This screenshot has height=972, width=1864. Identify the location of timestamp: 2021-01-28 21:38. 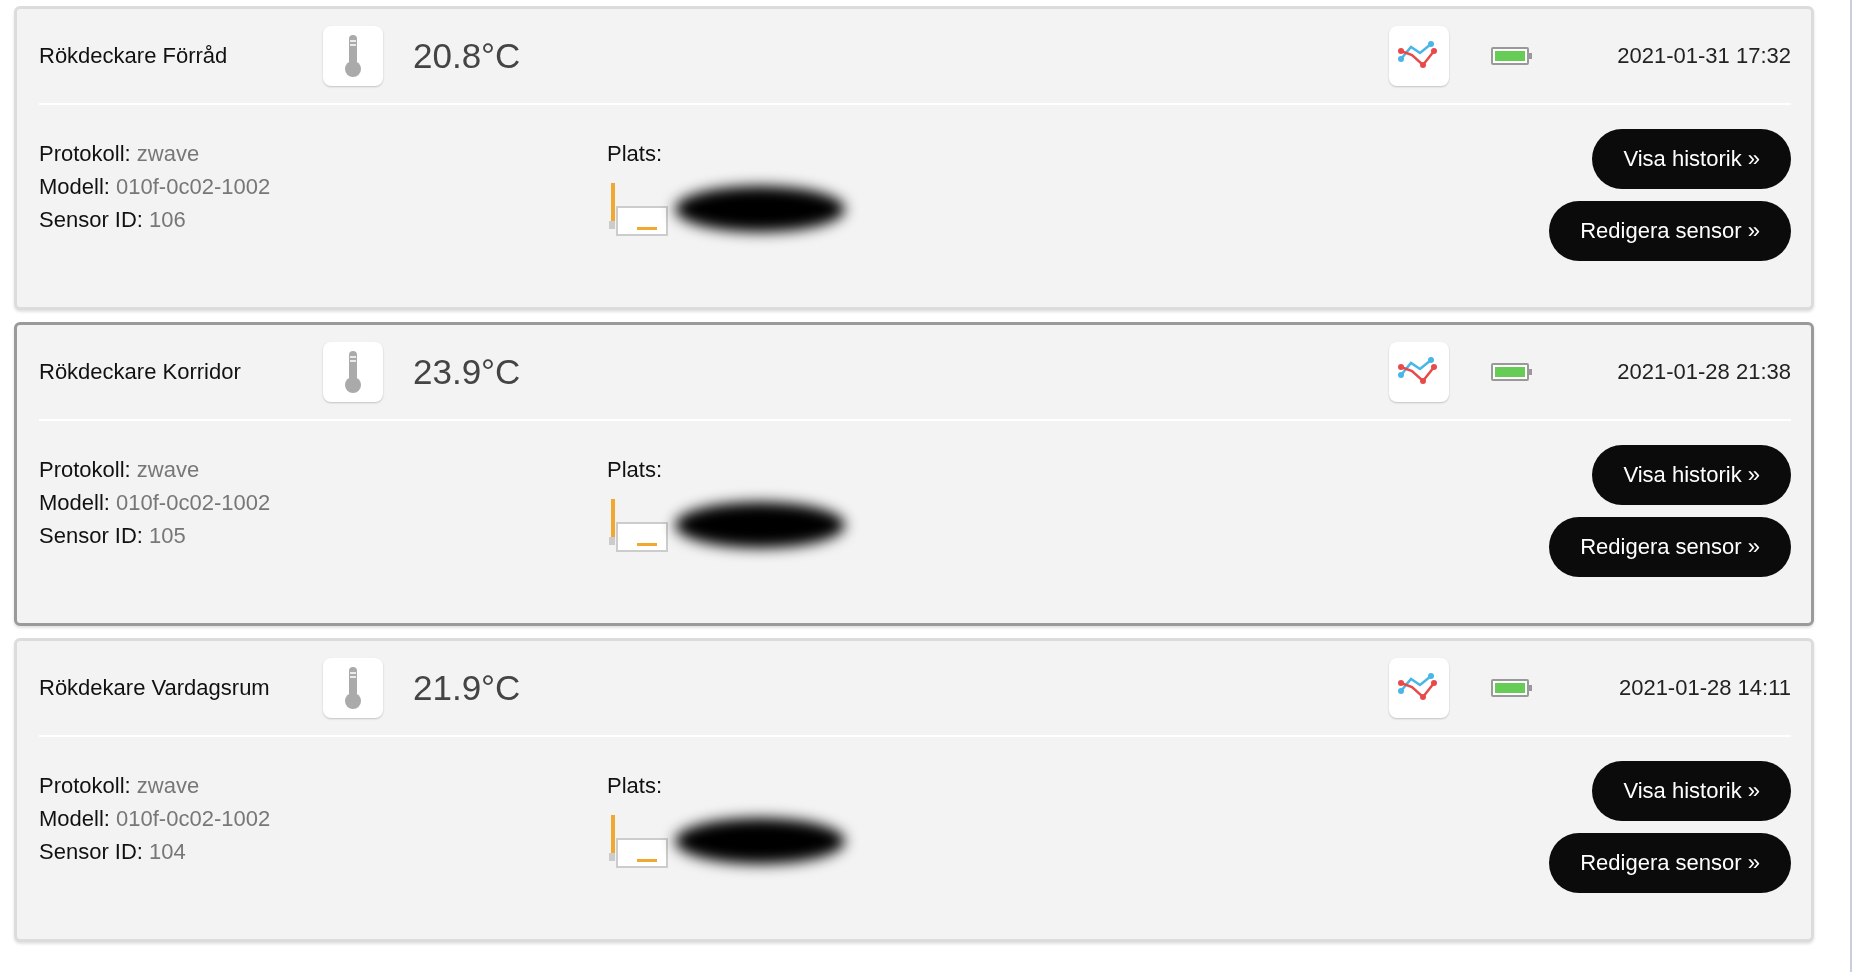
(1703, 372).